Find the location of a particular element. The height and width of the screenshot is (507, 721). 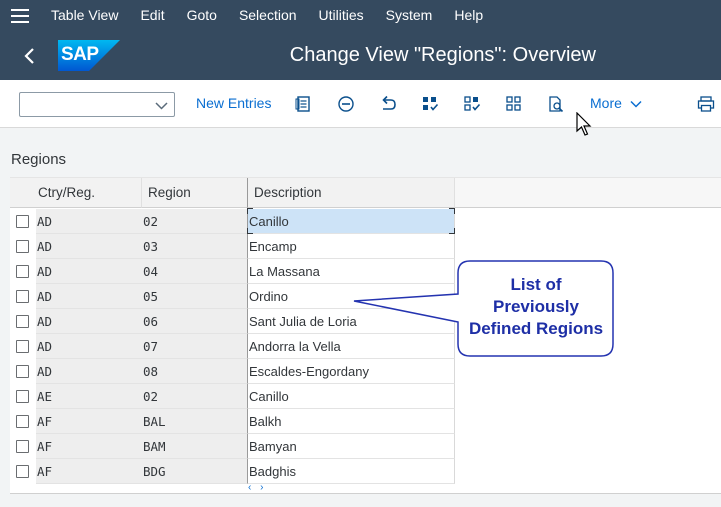

delete-icon is located at coordinates (346, 104).